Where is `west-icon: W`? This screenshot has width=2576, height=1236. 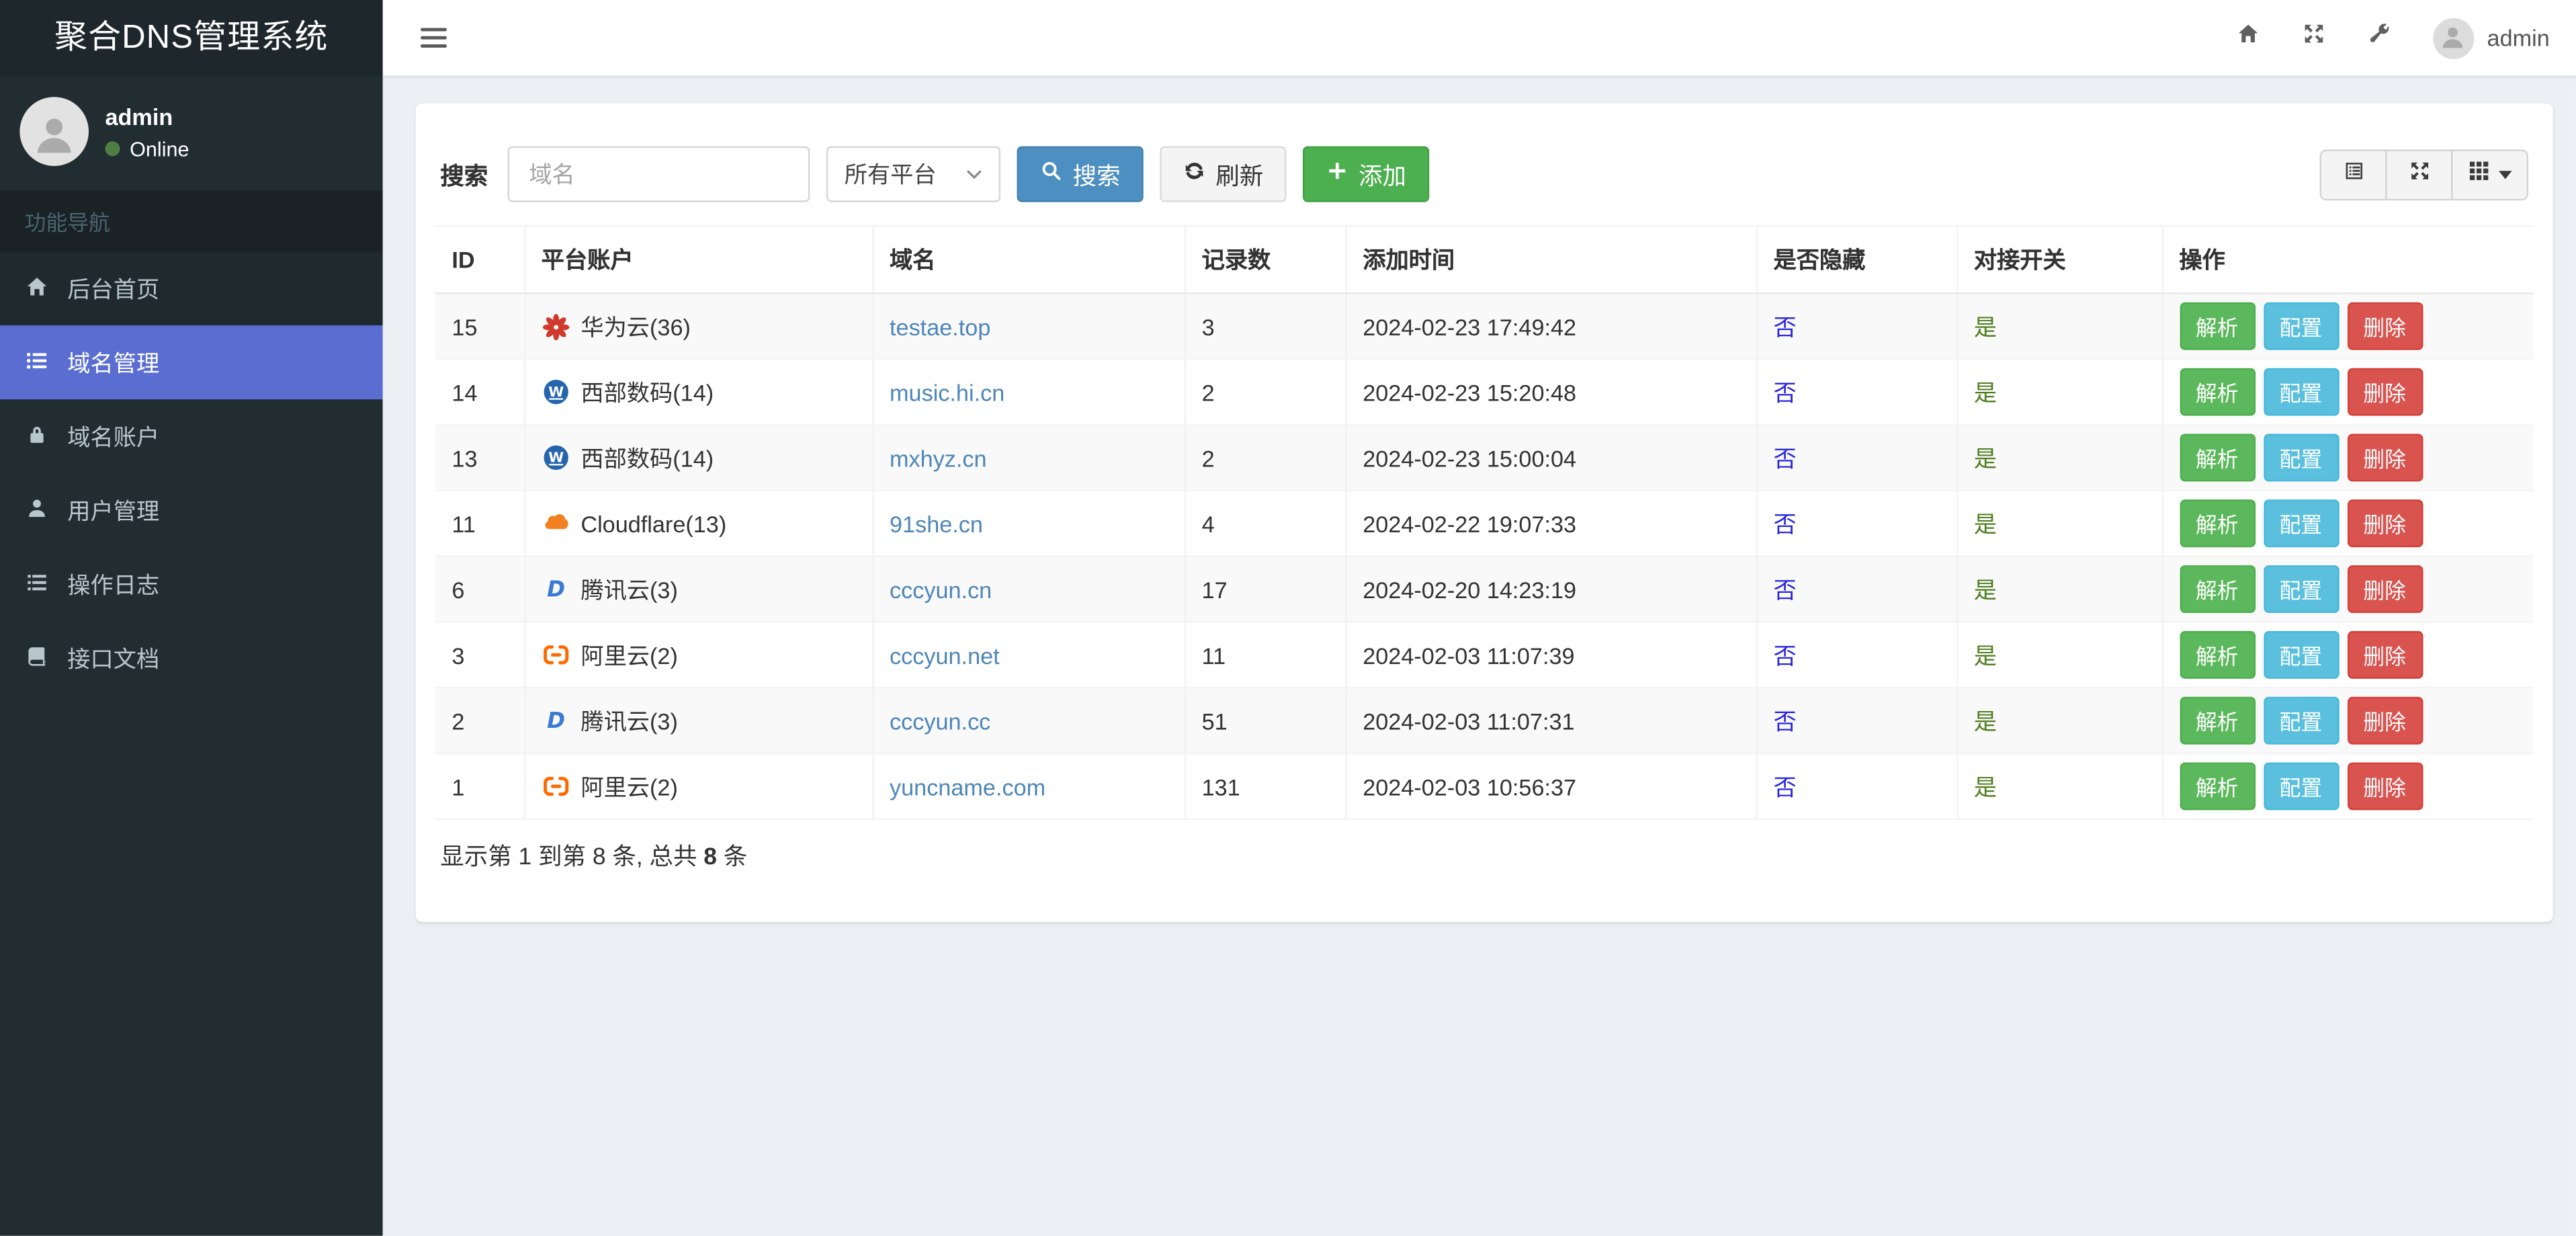
west-icon: W is located at coordinates (556, 392).